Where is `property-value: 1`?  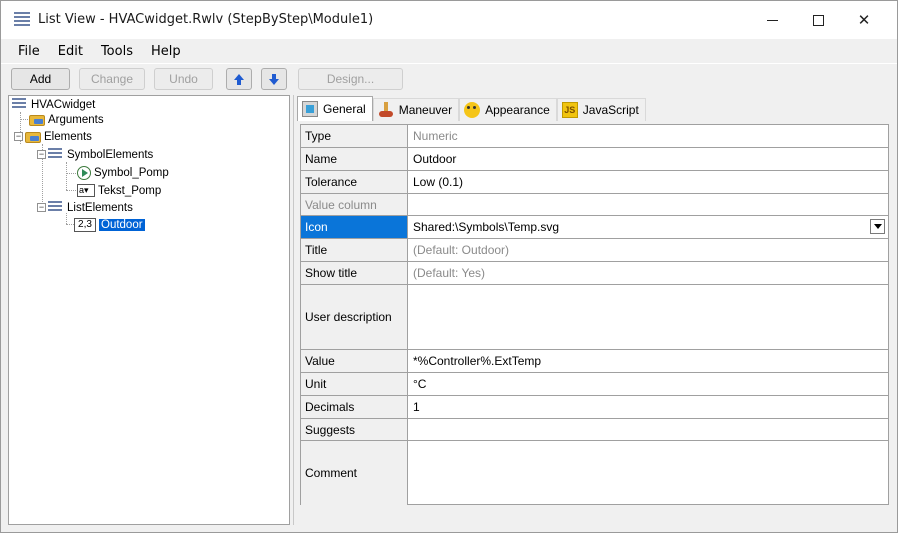 property-value: 1 is located at coordinates (648, 407).